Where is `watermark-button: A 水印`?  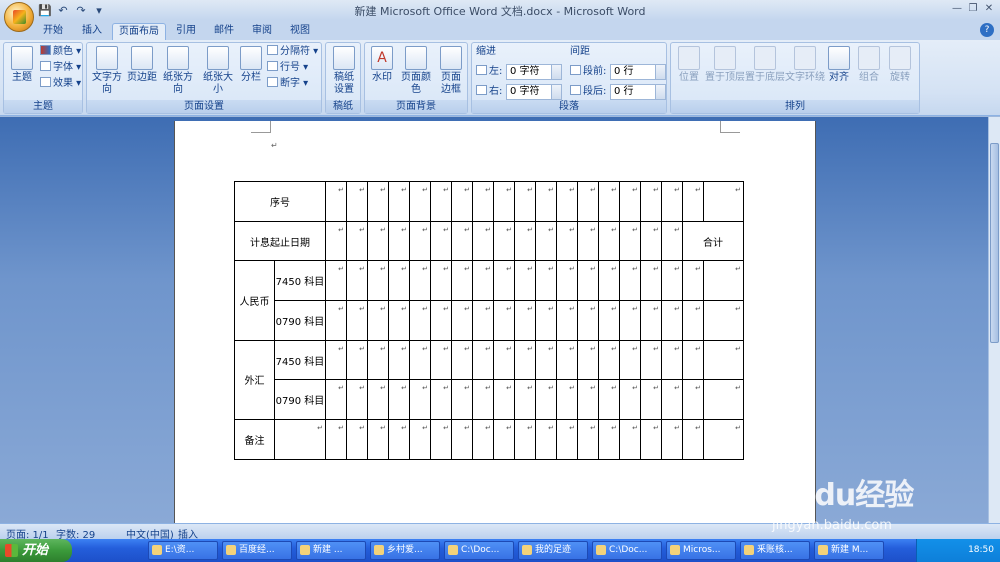 watermark-button: A 水印 is located at coordinates (382, 65).